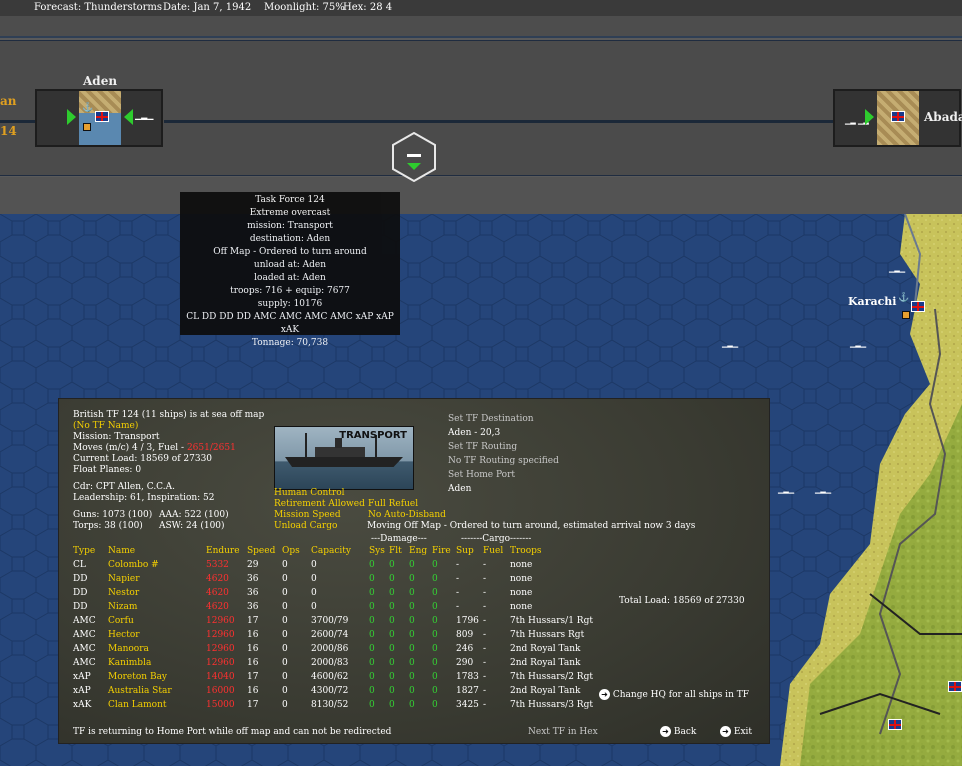 The height and width of the screenshot is (766, 962). Describe the element at coordinates (465, 649) in the screenshot. I see `ship-sup-cell: 246` at that location.